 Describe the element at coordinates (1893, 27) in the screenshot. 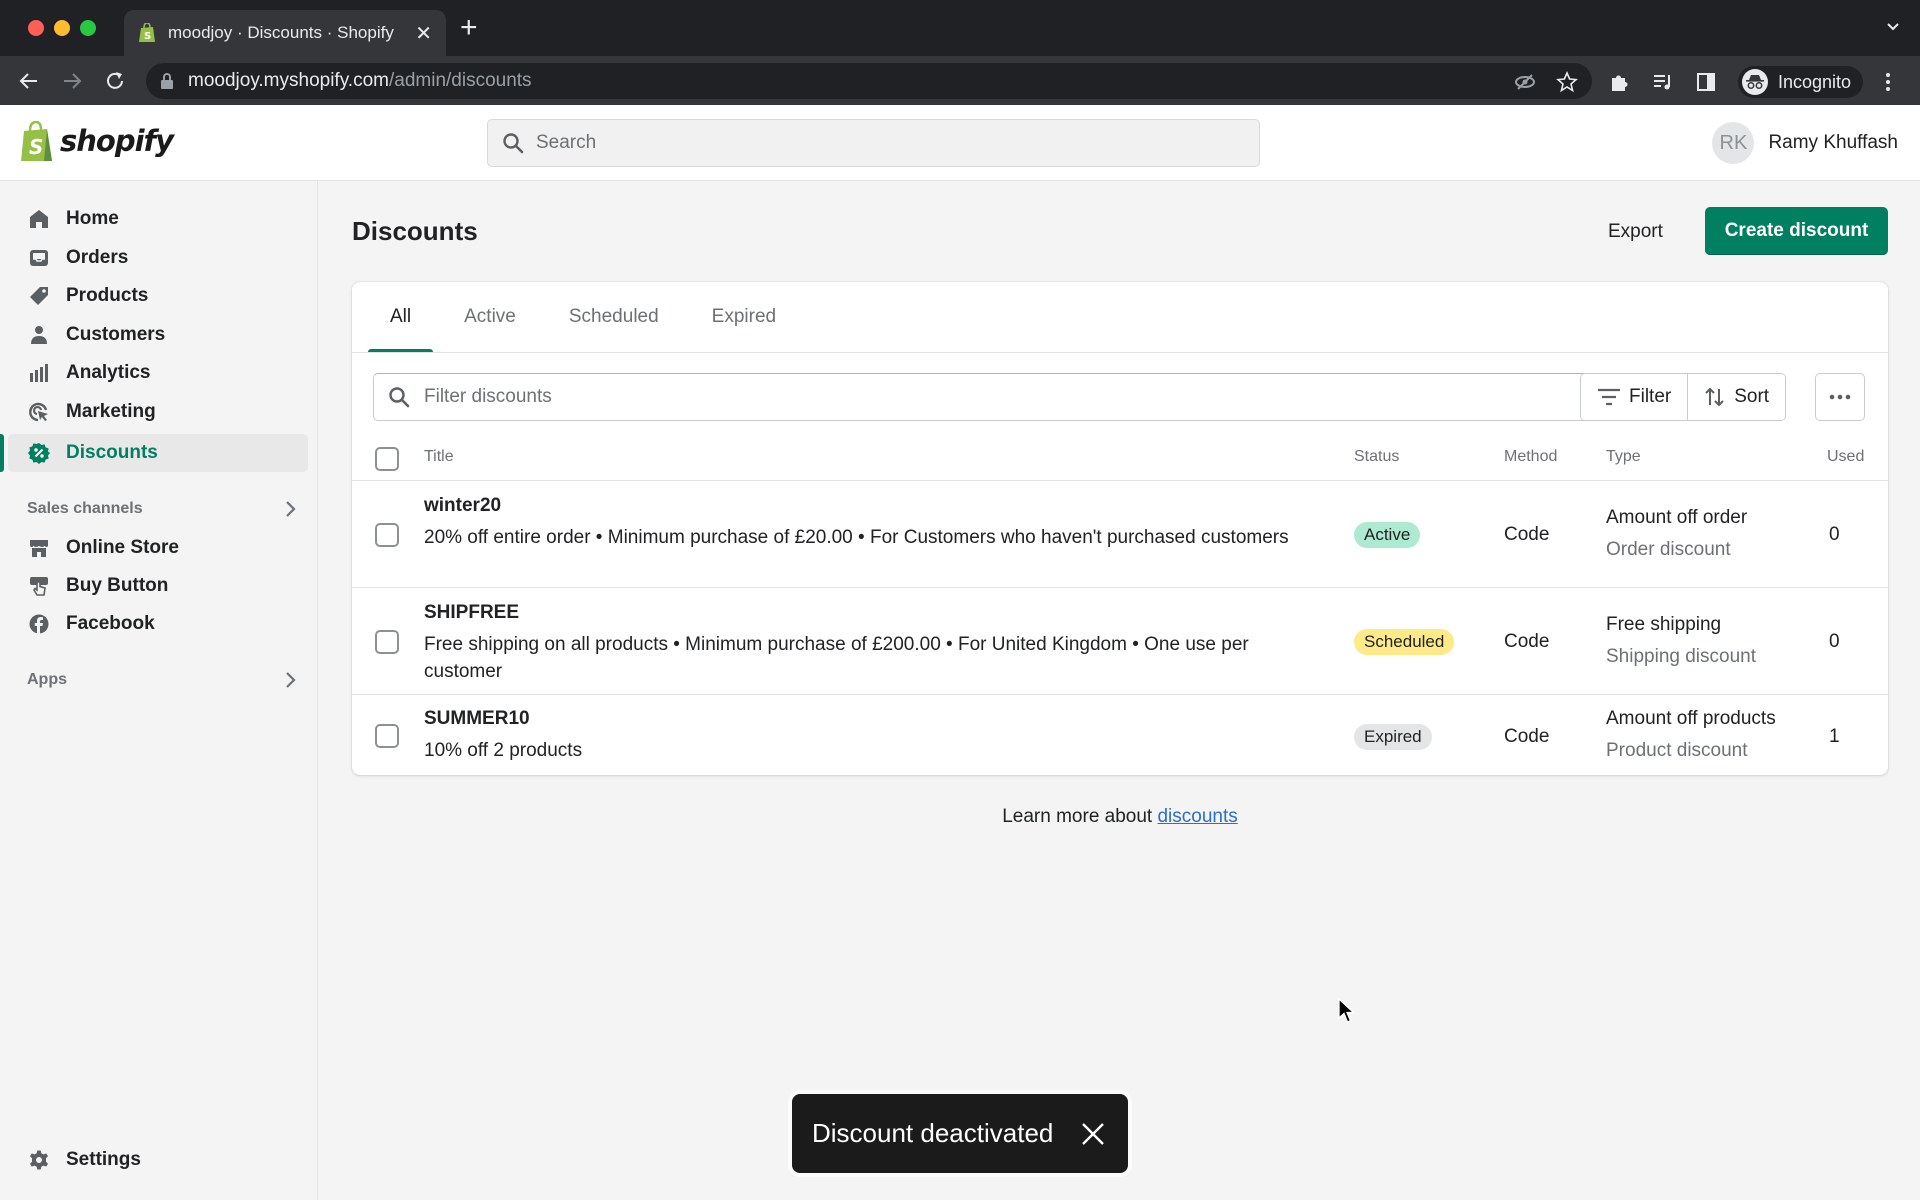

I see `chevron-down-icon` at that location.